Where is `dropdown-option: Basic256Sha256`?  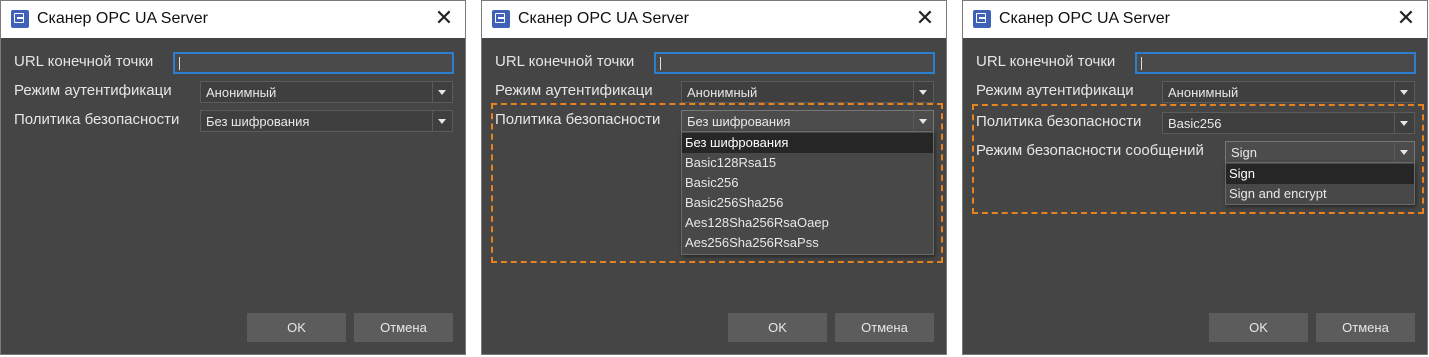 dropdown-option: Basic256Sha256 is located at coordinates (807, 203).